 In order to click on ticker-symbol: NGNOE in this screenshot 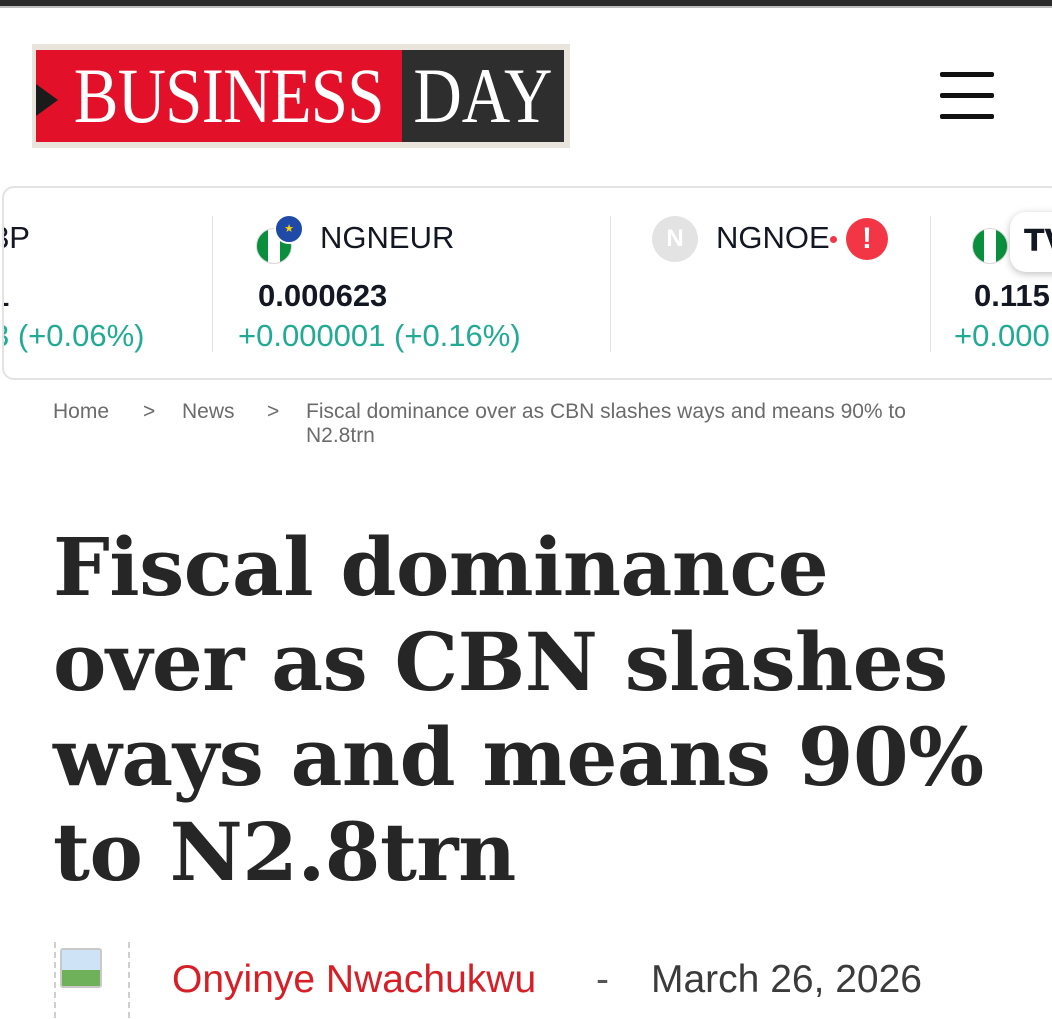, I will do `click(773, 237)`.